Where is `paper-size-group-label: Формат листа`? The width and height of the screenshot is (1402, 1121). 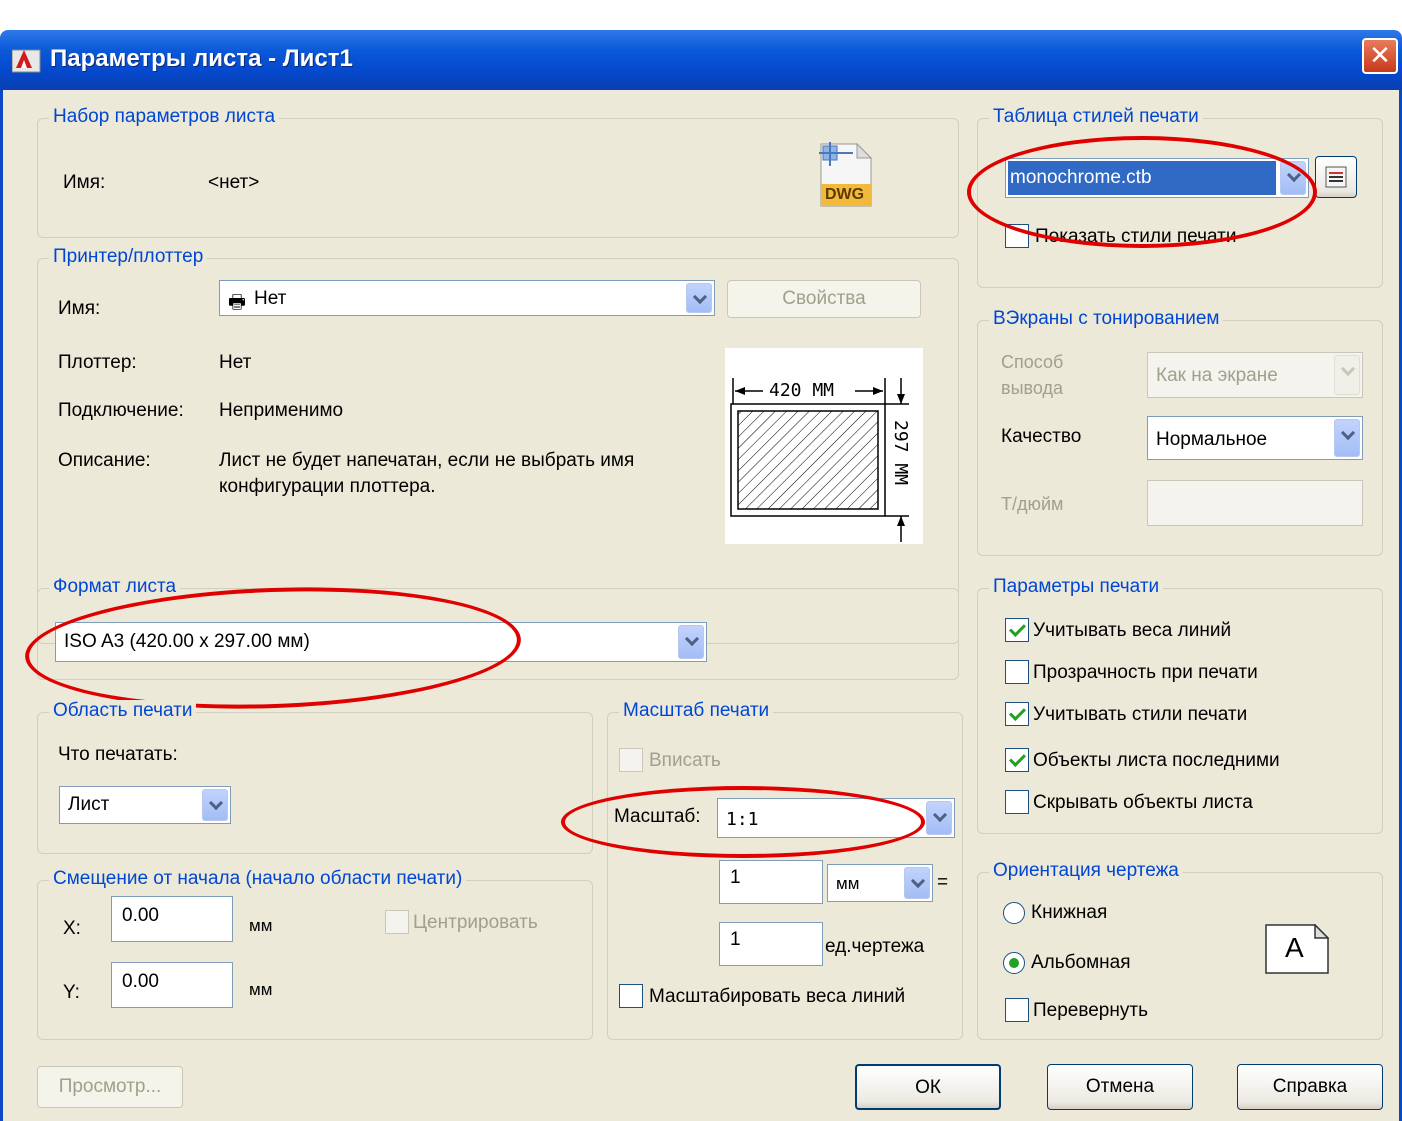
paper-size-group-label: Формат листа is located at coordinates (115, 587).